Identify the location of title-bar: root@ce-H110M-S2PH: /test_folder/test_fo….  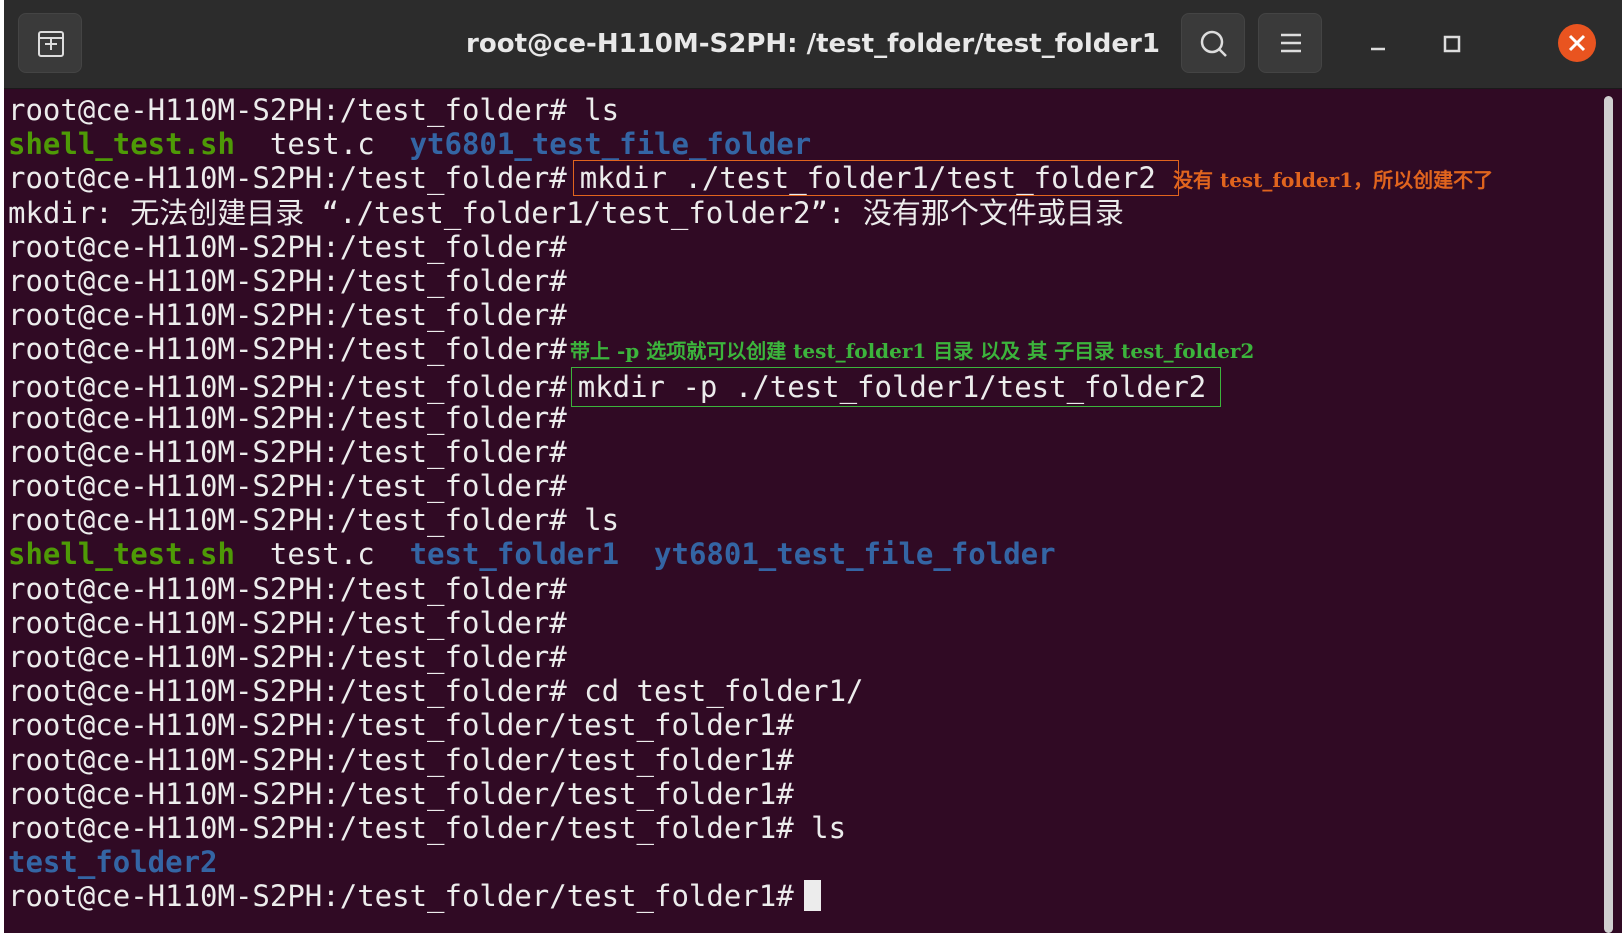
(813, 44).